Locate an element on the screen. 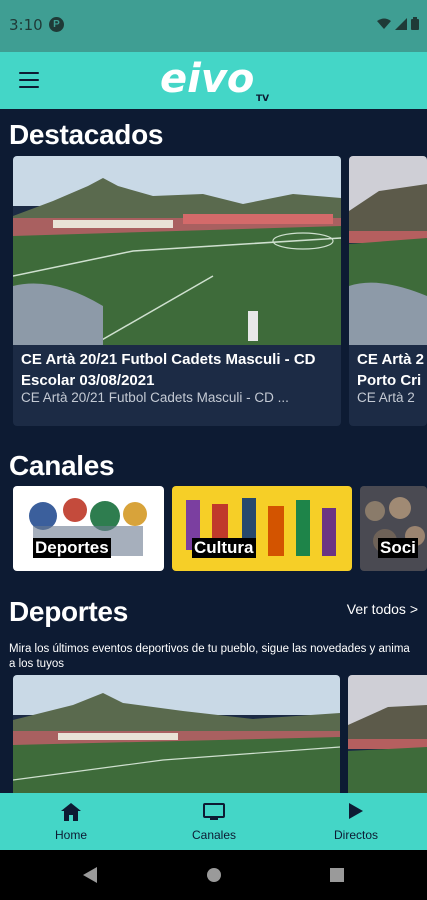 This screenshot has height=900, width=427. see-all-link: Ver todos > is located at coordinates (382, 609).